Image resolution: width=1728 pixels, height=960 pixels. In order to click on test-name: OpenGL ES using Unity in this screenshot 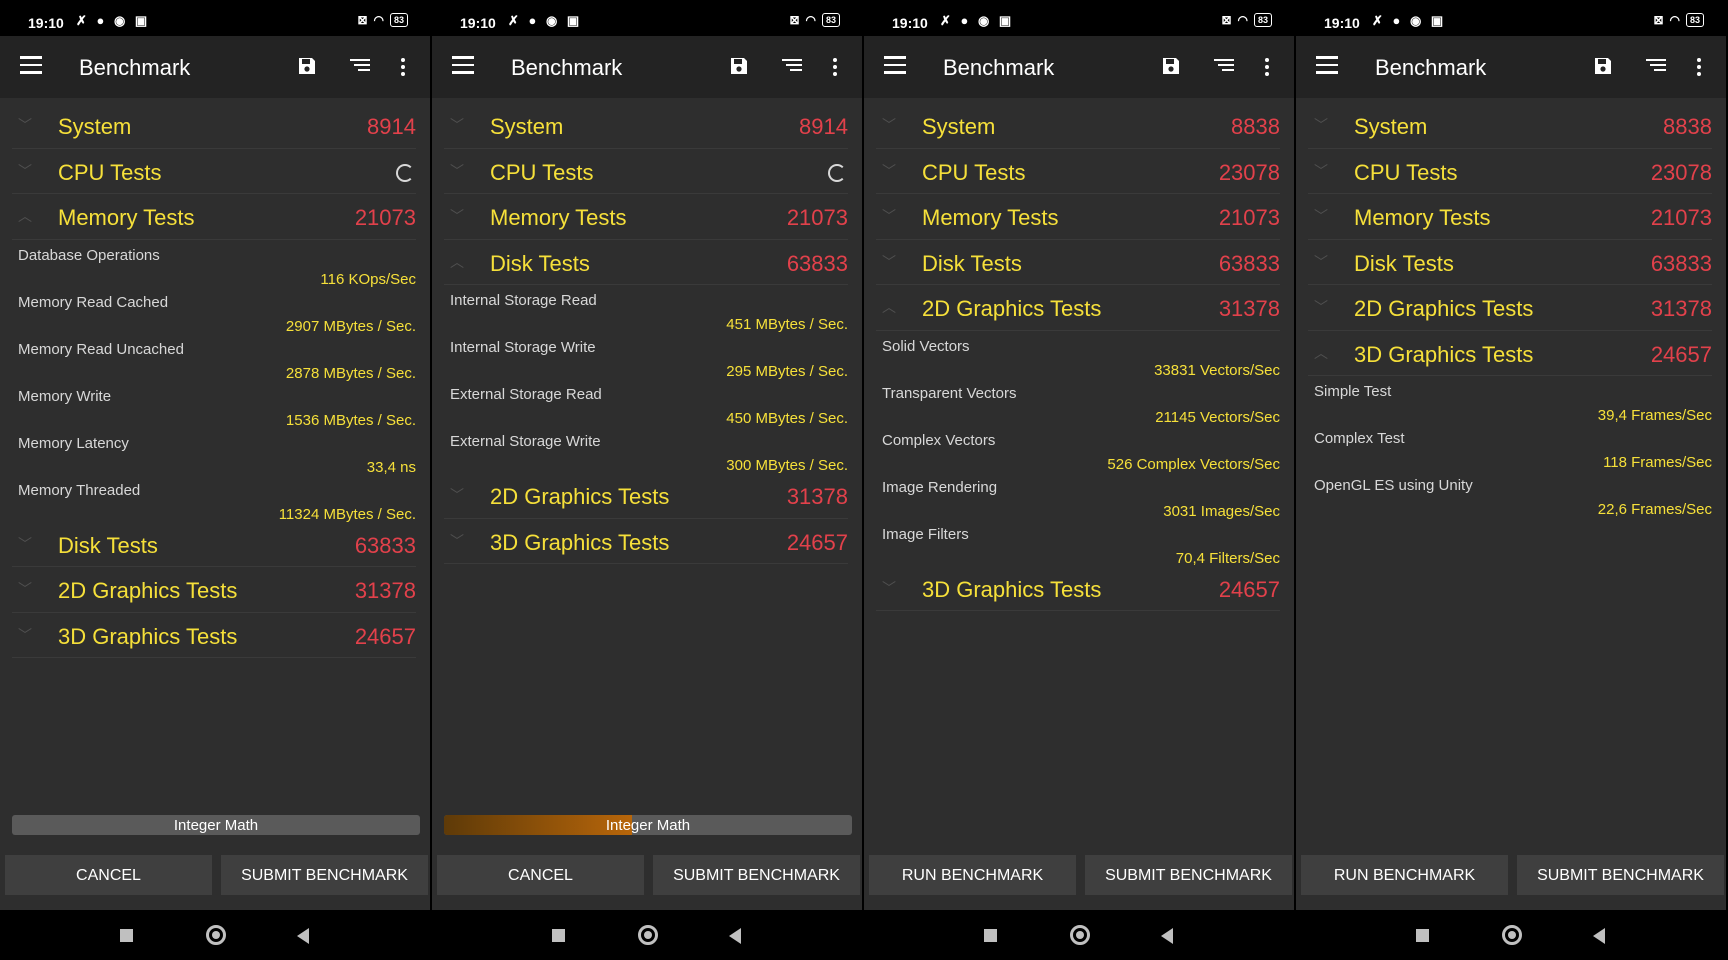, I will do `click(1393, 485)`.